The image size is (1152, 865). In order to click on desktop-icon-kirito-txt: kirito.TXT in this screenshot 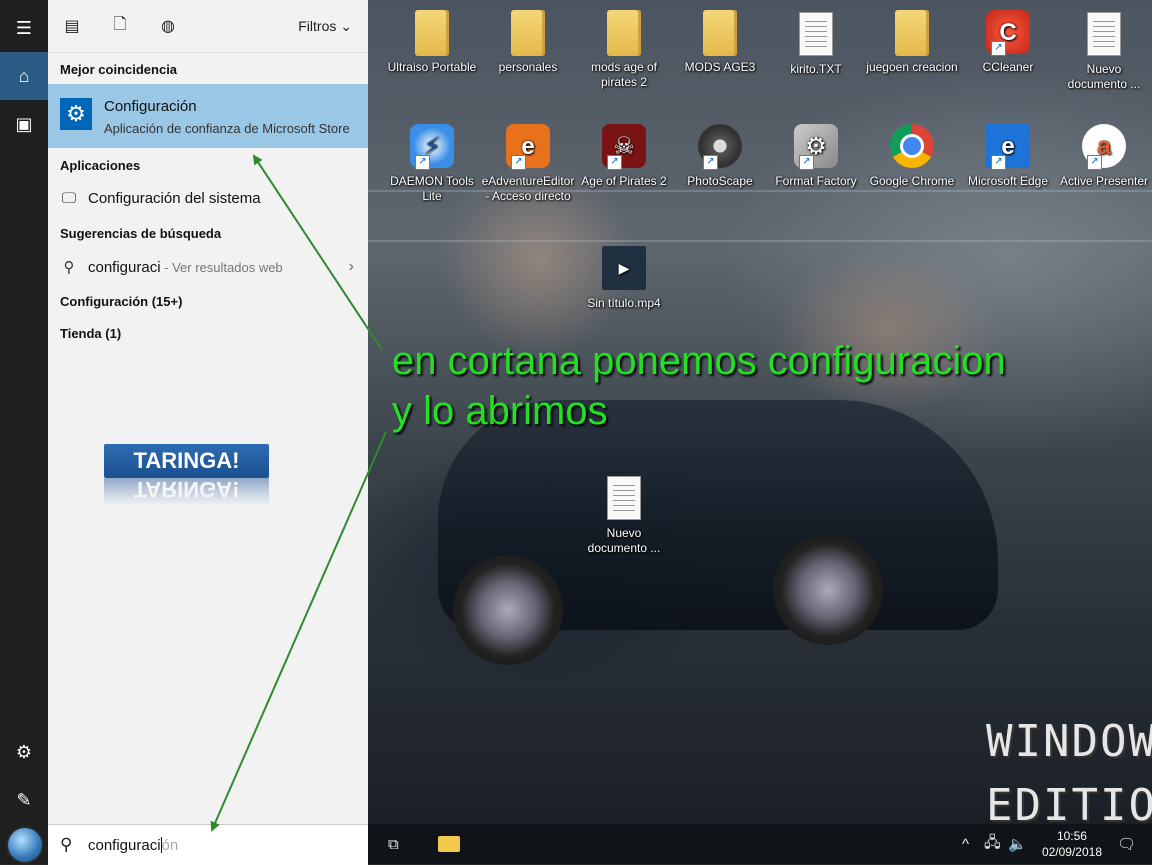, I will do `click(816, 43)`.